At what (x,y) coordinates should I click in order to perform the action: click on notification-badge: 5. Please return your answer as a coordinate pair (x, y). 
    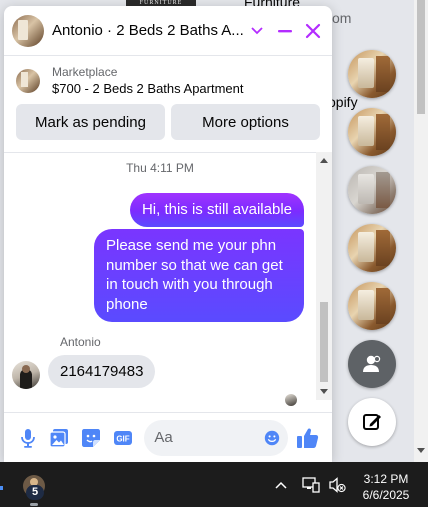
    Looking at the image, I should click on (35, 492).